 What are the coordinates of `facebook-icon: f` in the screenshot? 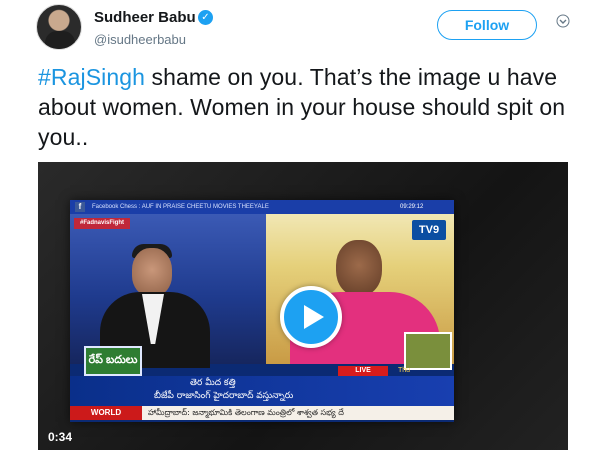 It's located at (80, 207).